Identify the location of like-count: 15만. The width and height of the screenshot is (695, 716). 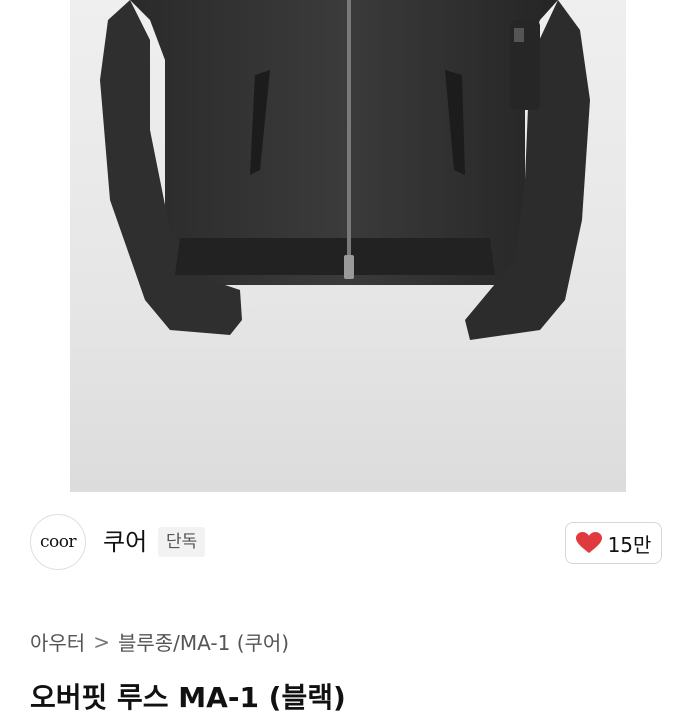
(629, 544).